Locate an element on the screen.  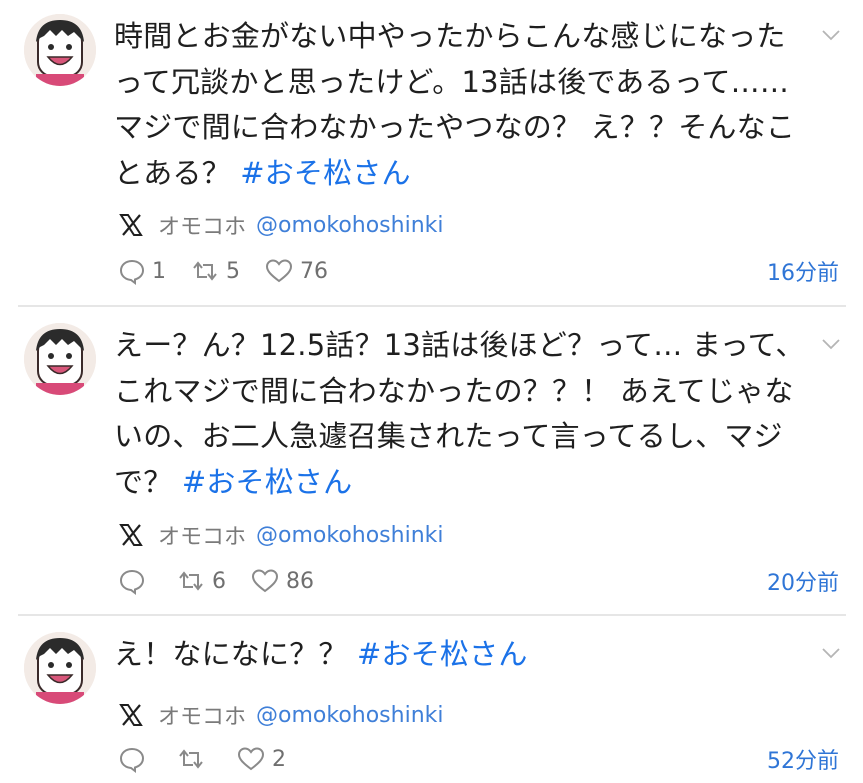
action-bar: 2 52分前 is located at coordinates (478, 759).